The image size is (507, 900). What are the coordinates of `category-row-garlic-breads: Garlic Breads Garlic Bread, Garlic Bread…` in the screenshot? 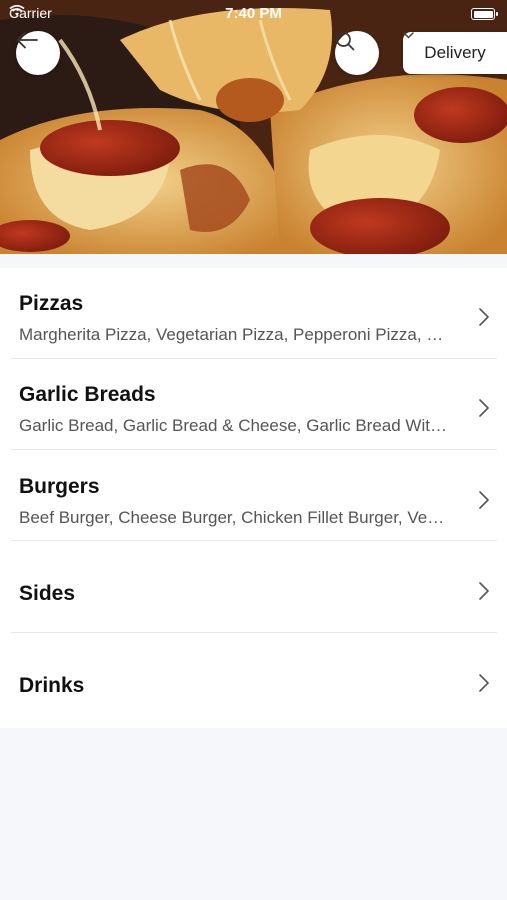 It's located at (253, 404).